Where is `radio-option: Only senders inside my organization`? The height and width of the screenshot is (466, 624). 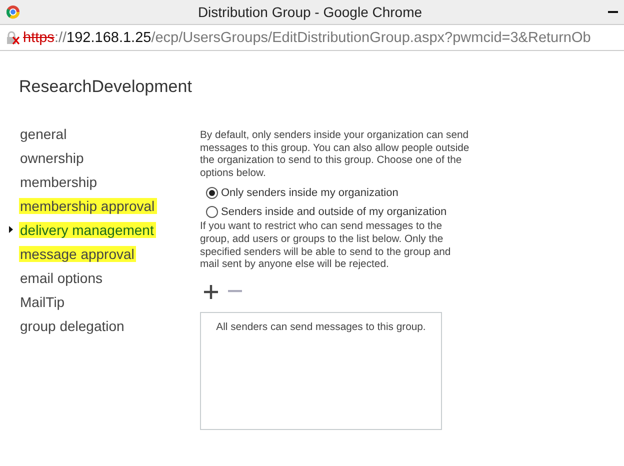 radio-option: Only senders inside my organization is located at coordinates (339, 192).